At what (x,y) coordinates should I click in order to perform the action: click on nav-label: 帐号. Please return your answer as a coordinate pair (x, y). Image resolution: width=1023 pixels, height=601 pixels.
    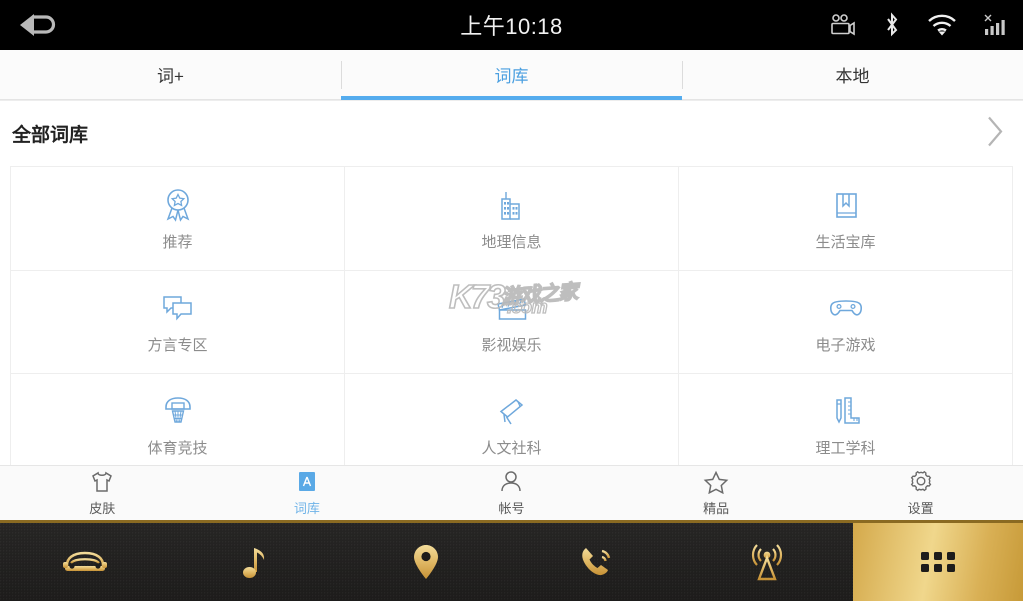
    Looking at the image, I should click on (511, 508).